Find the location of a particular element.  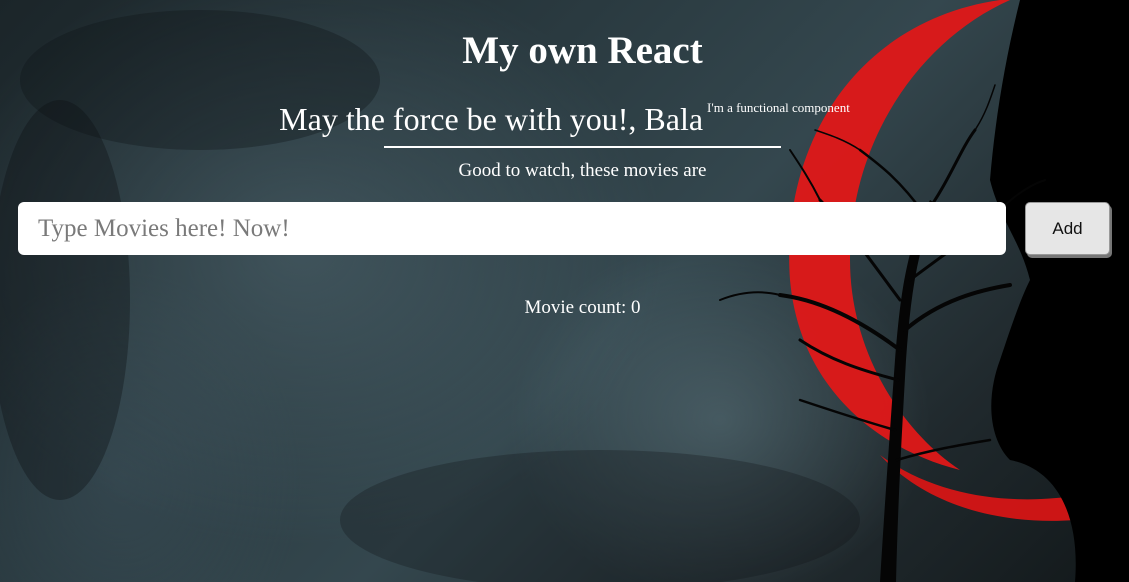

divider-line is located at coordinates (582, 147).